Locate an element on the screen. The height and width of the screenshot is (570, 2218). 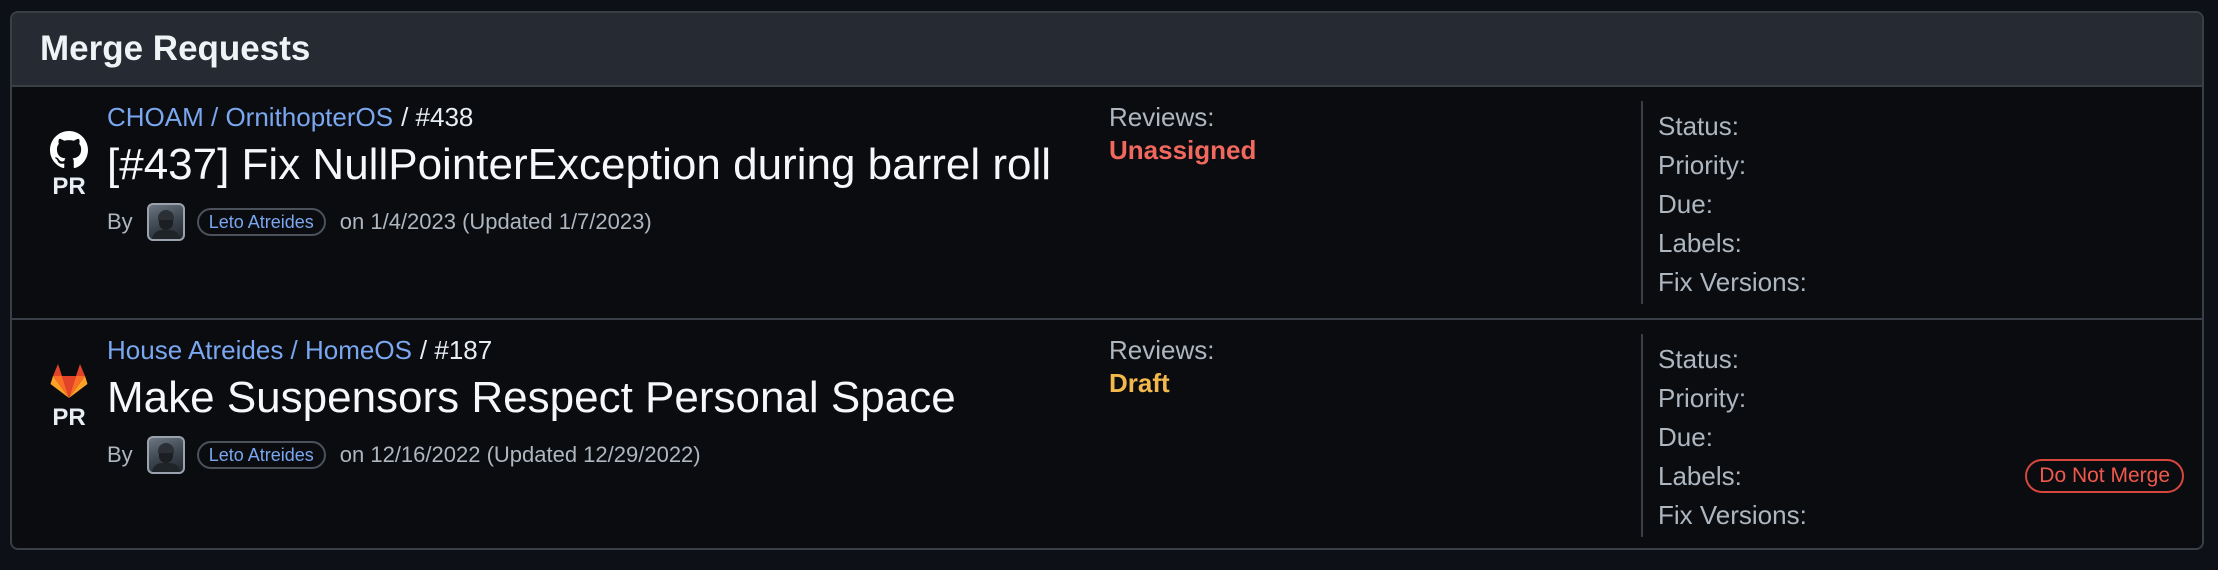
repo-link: CHOAM / OrnithopterOS is located at coordinates (250, 117).